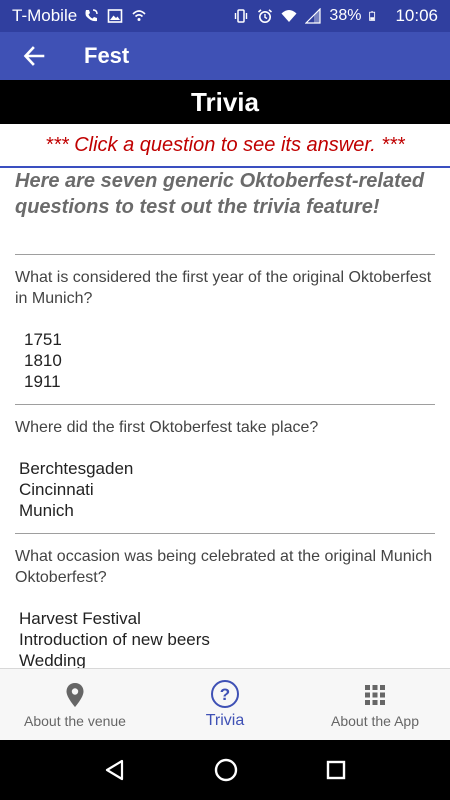  I want to click on home-circle-icon, so click(226, 770).